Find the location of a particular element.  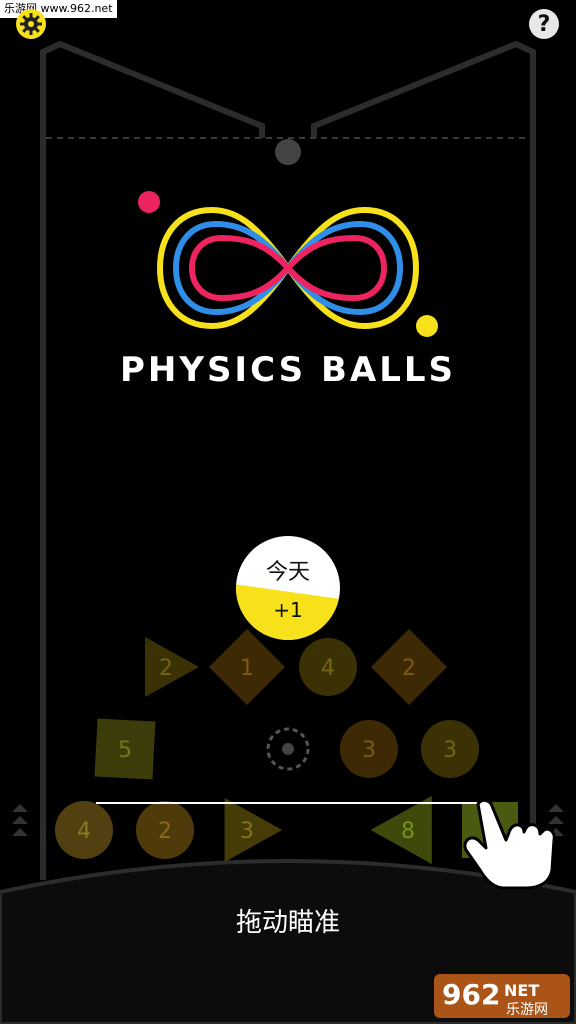

settings-button is located at coordinates (31, 24).